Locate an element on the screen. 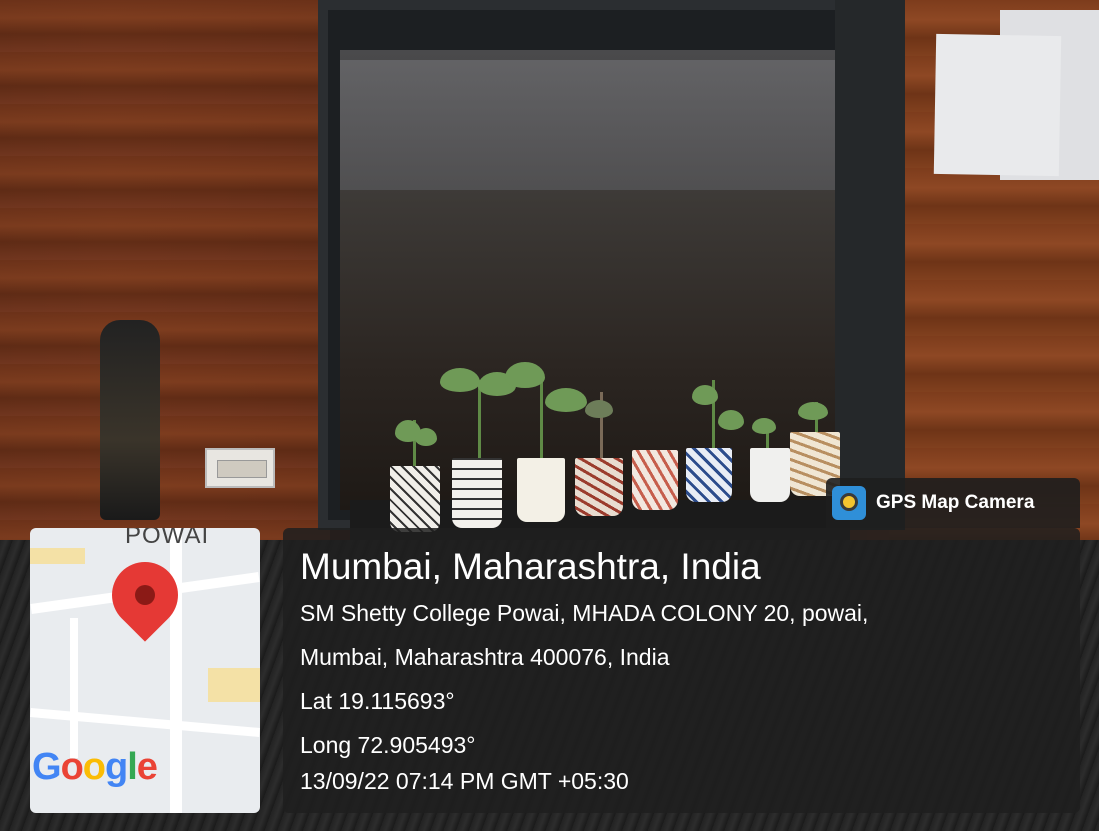 The height and width of the screenshot is (831, 1099). timestamp: 13/09/22 07:14 PM GMT +05:30 is located at coordinates (464, 781).